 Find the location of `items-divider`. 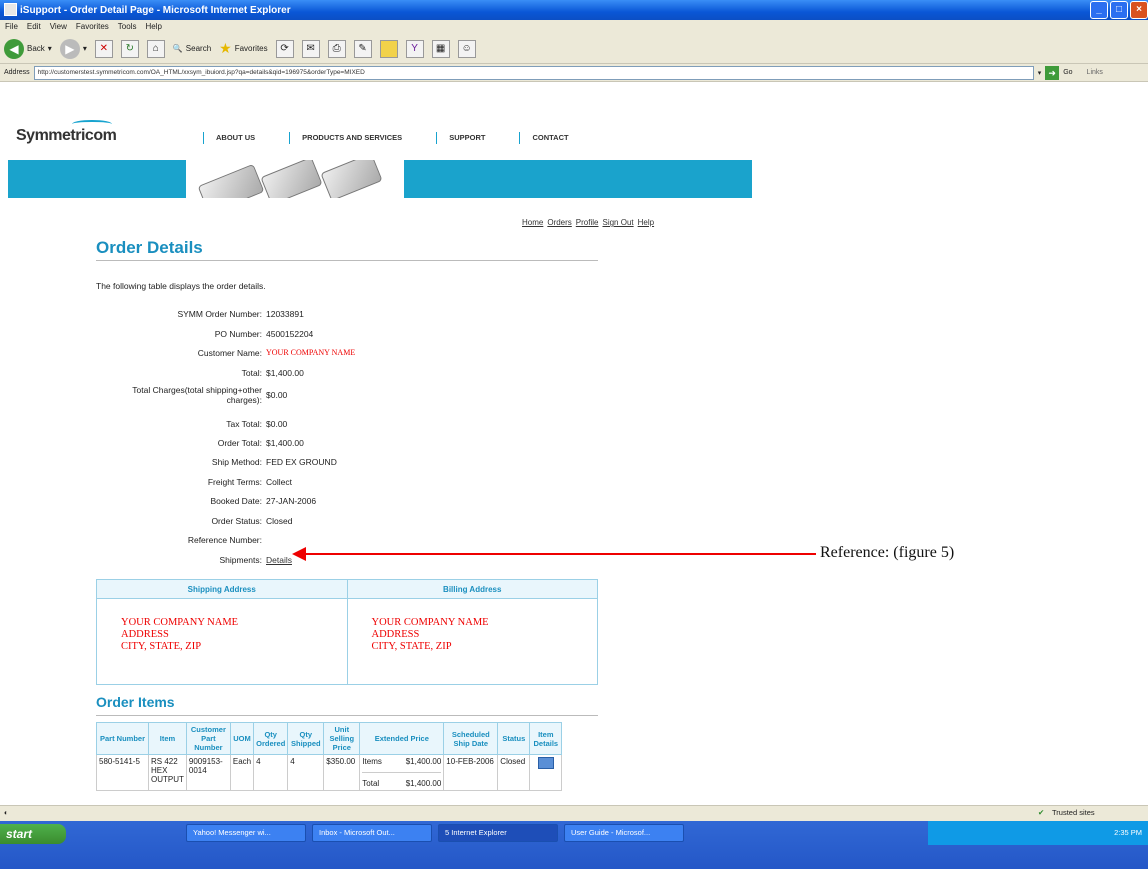

items-divider is located at coordinates (347, 715).